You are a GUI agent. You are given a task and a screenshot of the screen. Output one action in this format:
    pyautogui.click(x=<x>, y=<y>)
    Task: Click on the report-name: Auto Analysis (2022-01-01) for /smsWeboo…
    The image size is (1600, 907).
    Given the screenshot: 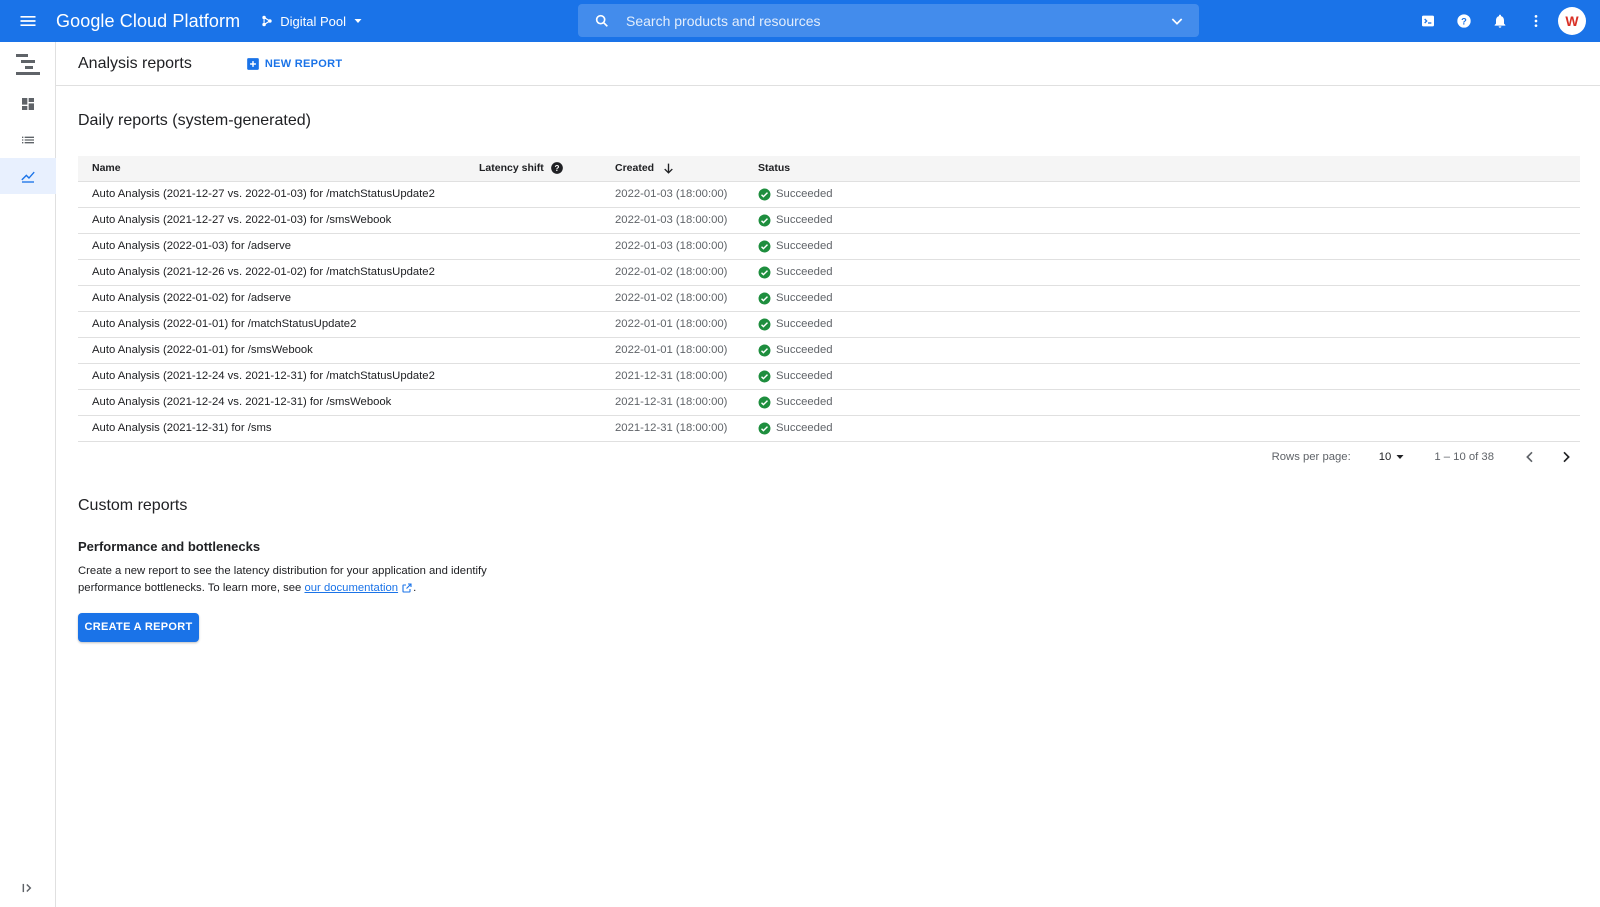 What is the action you would take?
    pyautogui.click(x=271, y=350)
    